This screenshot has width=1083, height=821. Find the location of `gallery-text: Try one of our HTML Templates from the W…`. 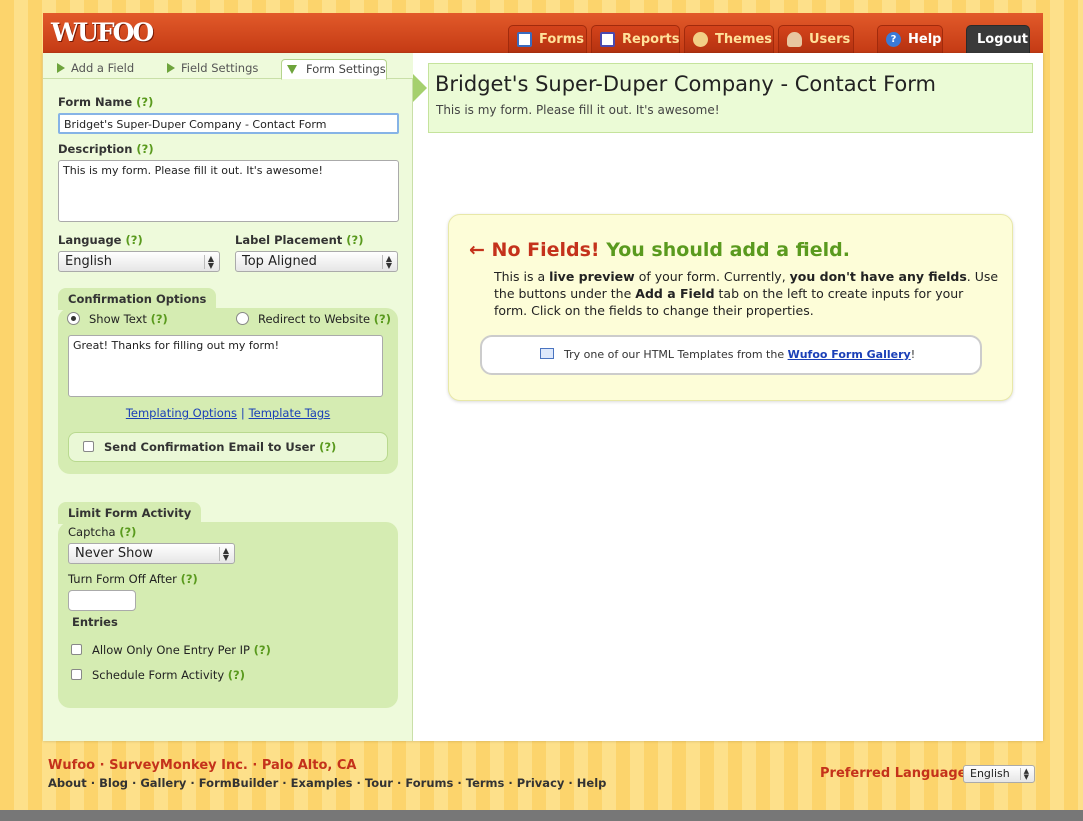

gallery-text: Try one of our HTML Templates from the W… is located at coordinates (739, 354).